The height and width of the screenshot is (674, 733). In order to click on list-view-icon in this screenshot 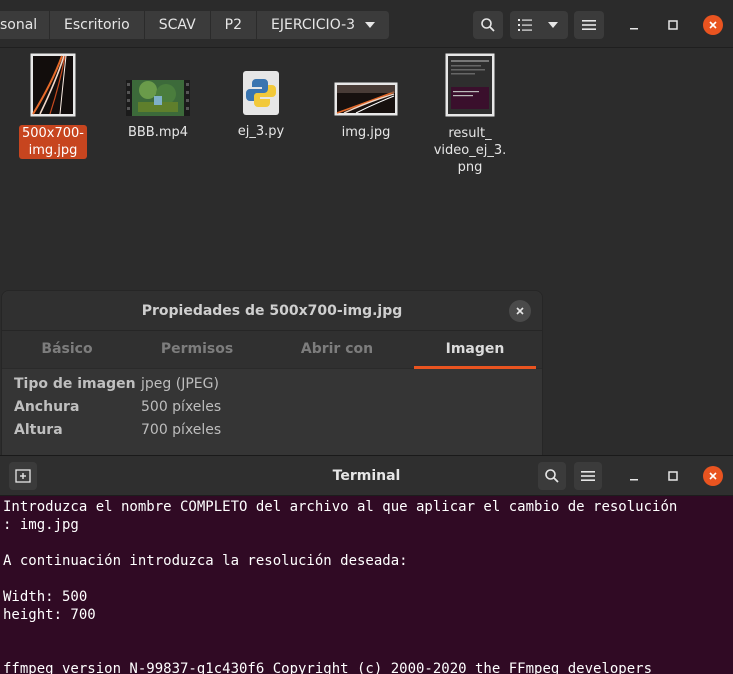, I will do `click(525, 25)`.